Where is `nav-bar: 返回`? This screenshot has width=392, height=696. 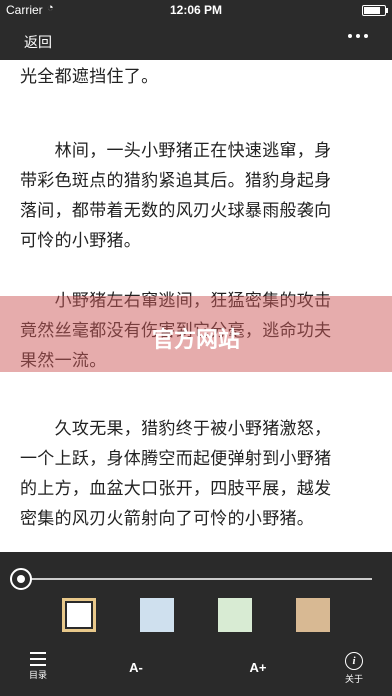
nav-bar: 返回 is located at coordinates (196, 40).